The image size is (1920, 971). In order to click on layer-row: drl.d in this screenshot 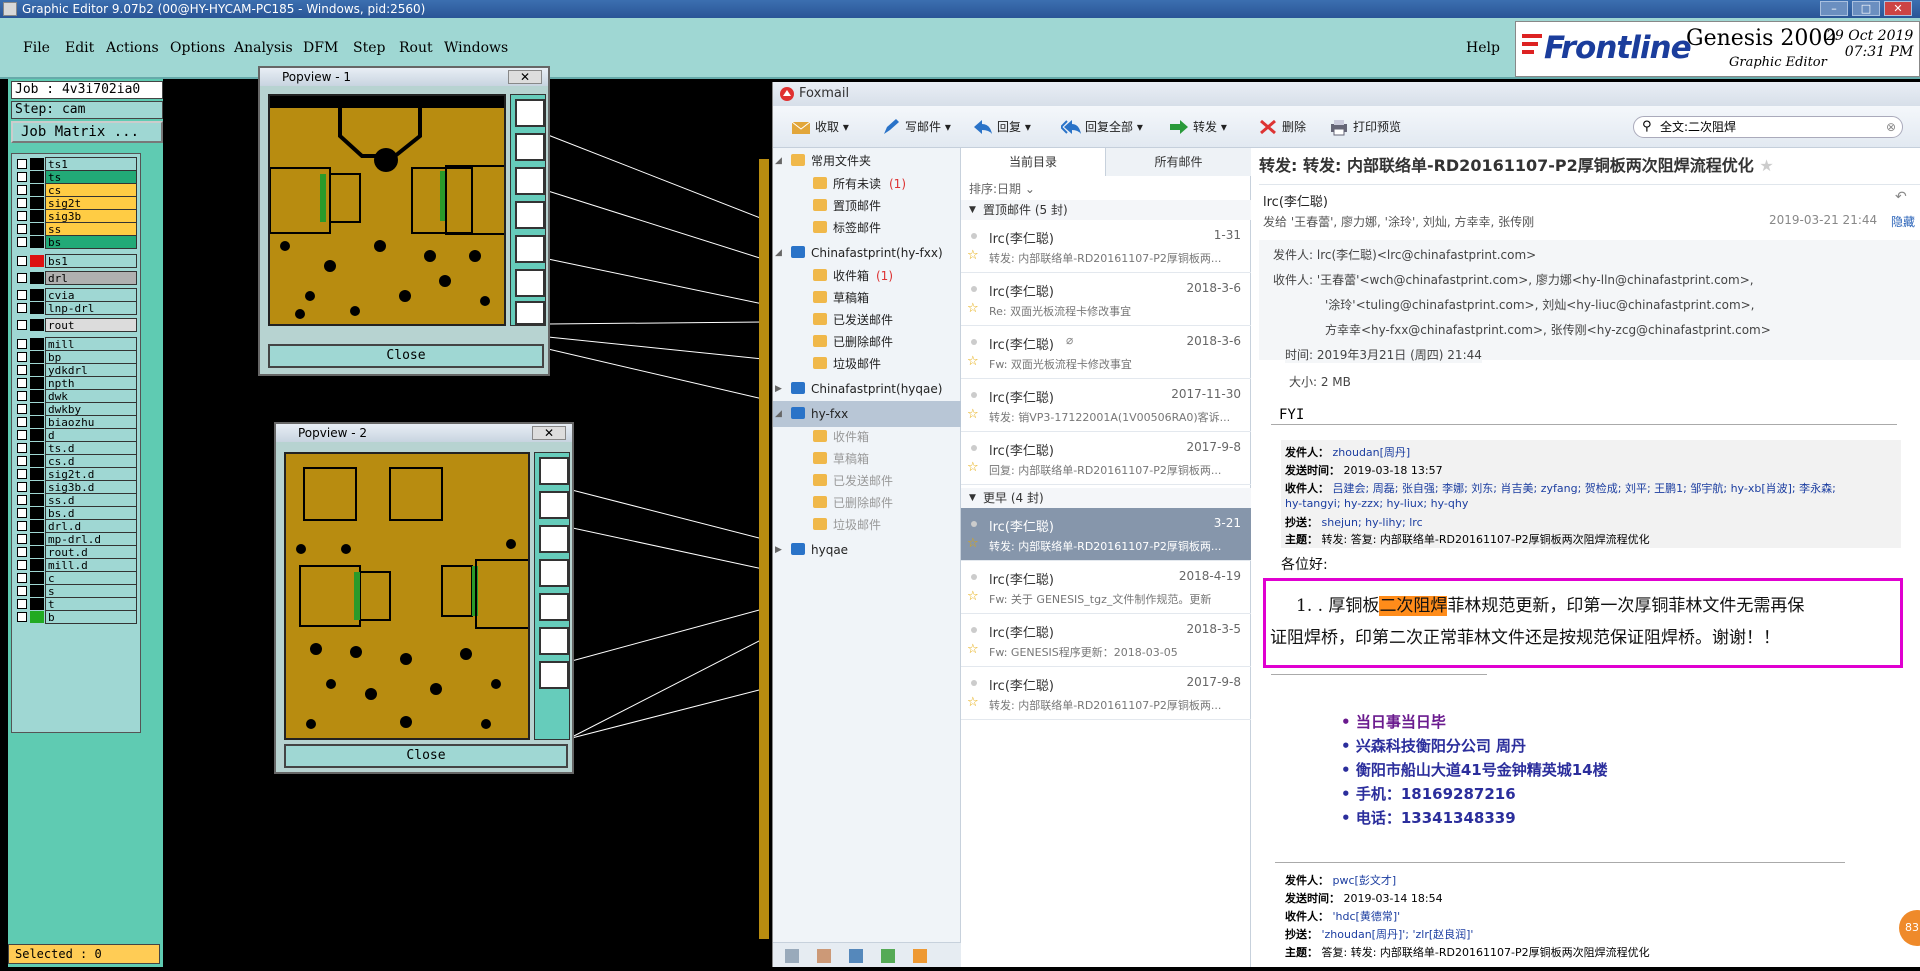, I will do `click(76, 526)`.